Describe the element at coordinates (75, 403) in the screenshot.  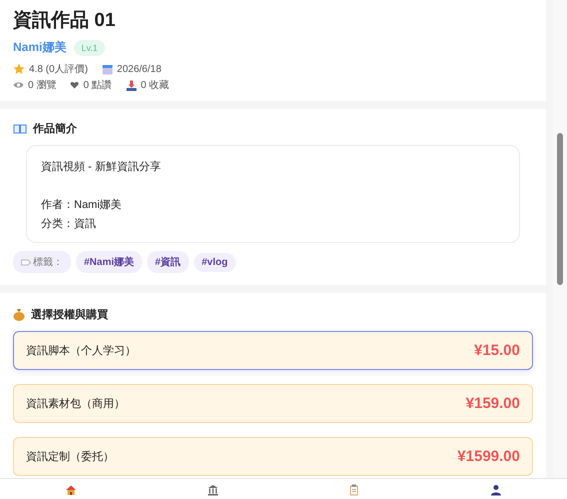
I see `option-name: 資訊素材包（商用）` at that location.